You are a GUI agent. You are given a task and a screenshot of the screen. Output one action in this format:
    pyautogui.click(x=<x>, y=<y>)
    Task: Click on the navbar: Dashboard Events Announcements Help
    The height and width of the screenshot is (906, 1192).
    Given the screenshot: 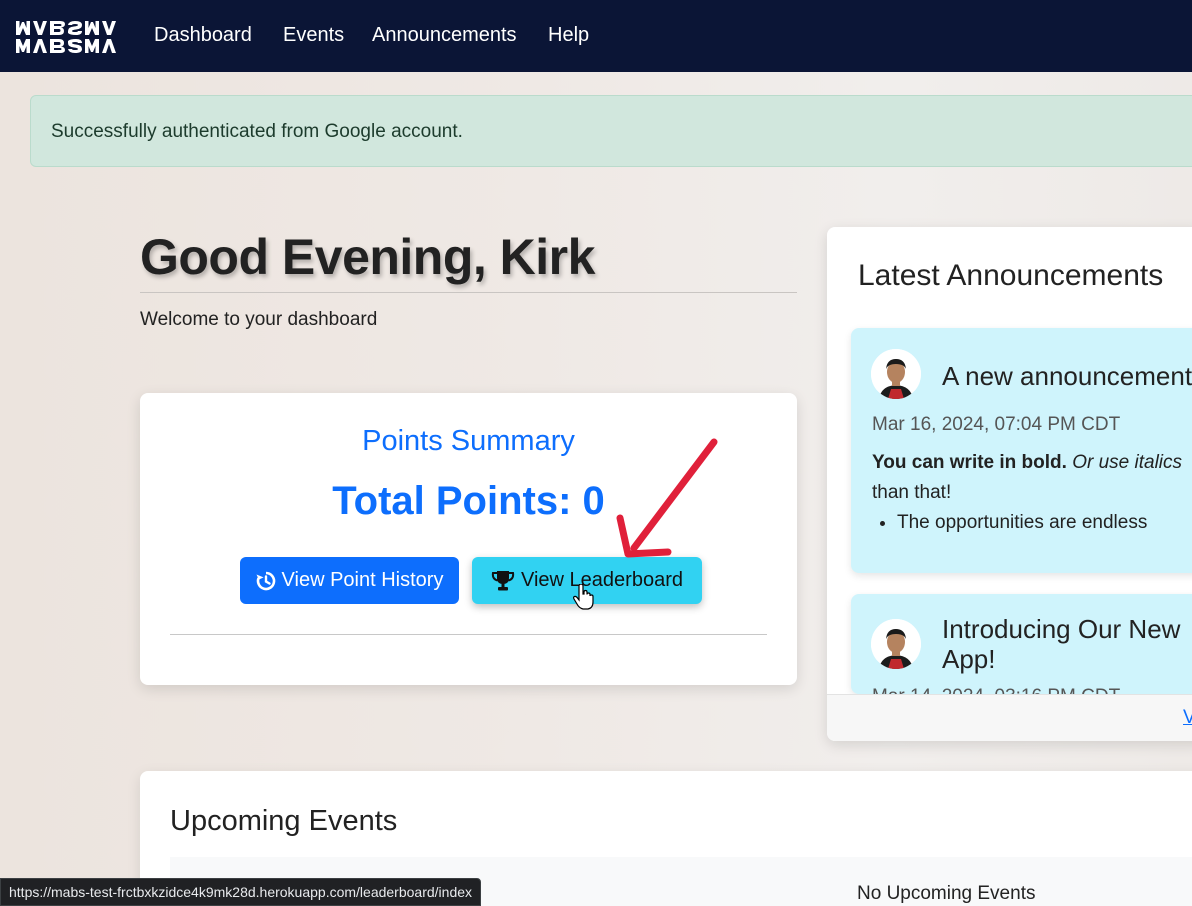 What is the action you would take?
    pyautogui.click(x=596, y=36)
    